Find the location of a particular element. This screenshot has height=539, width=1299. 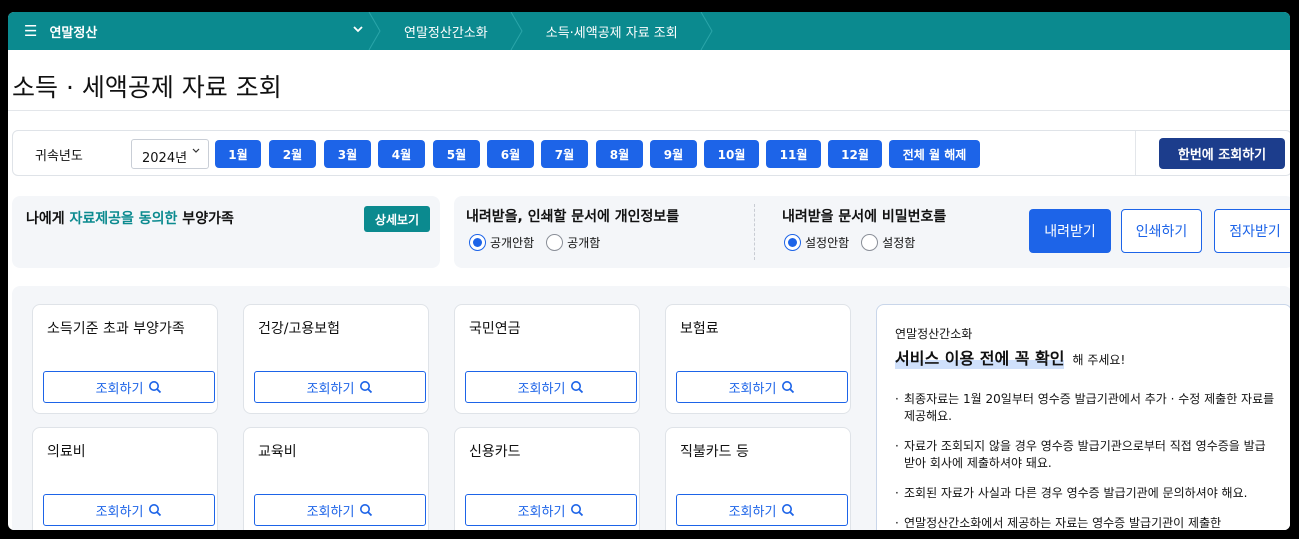

nav-menu-toggle: ☰ 연말정산 is located at coordinates (188, 31).